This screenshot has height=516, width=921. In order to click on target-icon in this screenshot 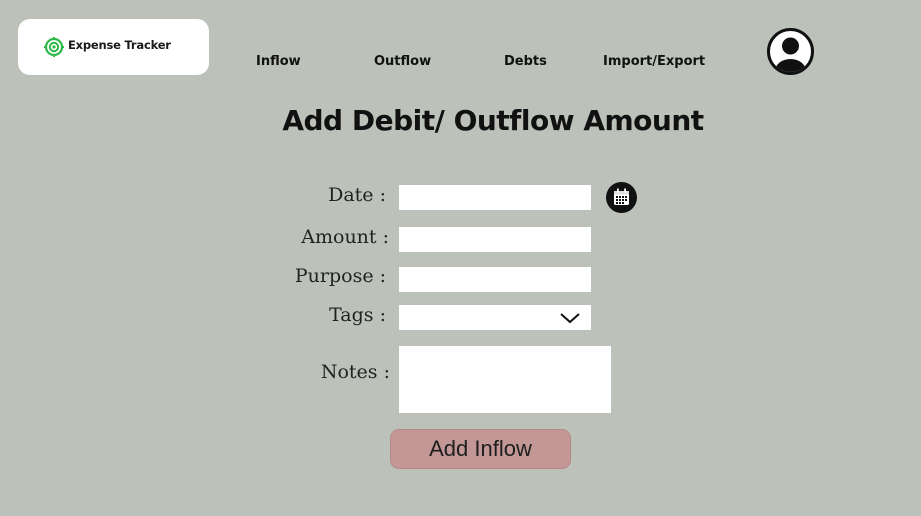, I will do `click(54, 47)`.